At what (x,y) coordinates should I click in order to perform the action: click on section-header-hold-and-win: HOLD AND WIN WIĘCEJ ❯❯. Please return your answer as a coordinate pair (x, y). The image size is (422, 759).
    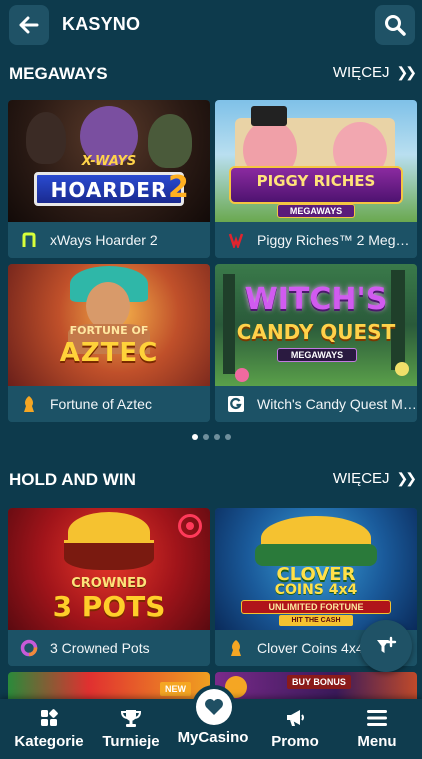
    Looking at the image, I should click on (211, 480).